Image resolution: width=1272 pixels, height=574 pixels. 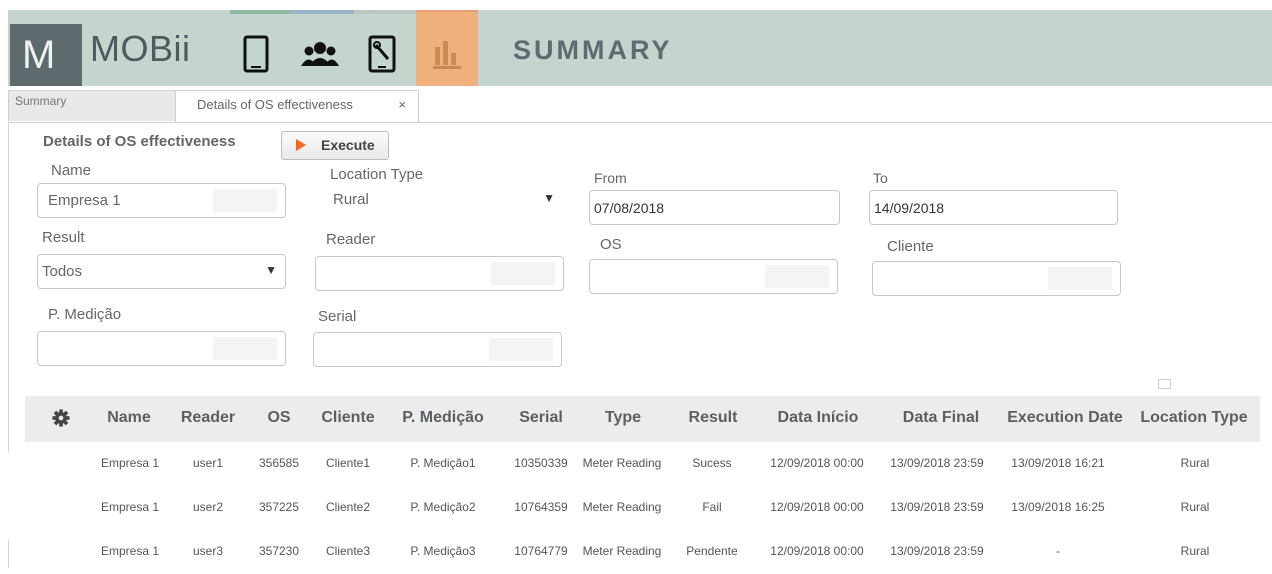 I want to click on location-type-label: Location Type, so click(x=377, y=174).